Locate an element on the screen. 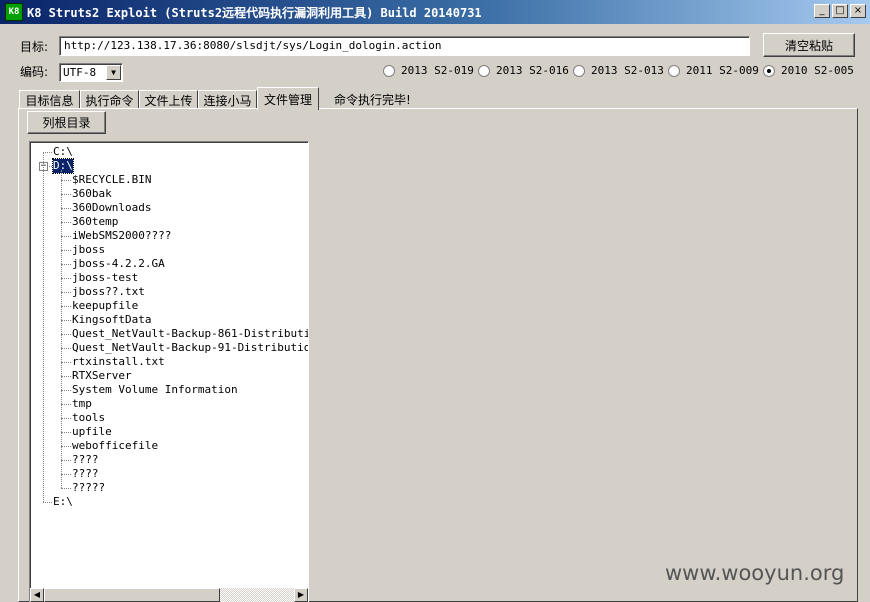 The height and width of the screenshot is (602, 870). folder-node: 360temp is located at coordinates (95, 222).